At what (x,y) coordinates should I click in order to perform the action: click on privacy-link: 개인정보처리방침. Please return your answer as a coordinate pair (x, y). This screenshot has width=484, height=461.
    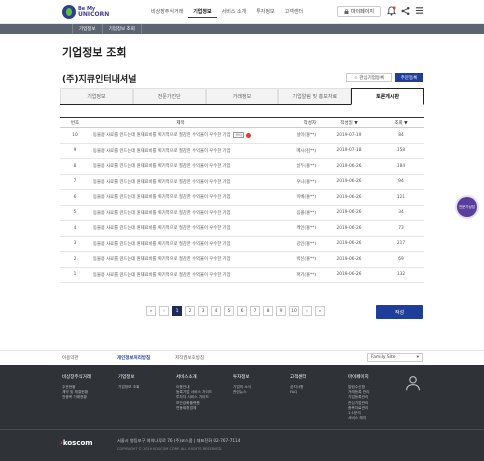
    Looking at the image, I should click on (133, 358).